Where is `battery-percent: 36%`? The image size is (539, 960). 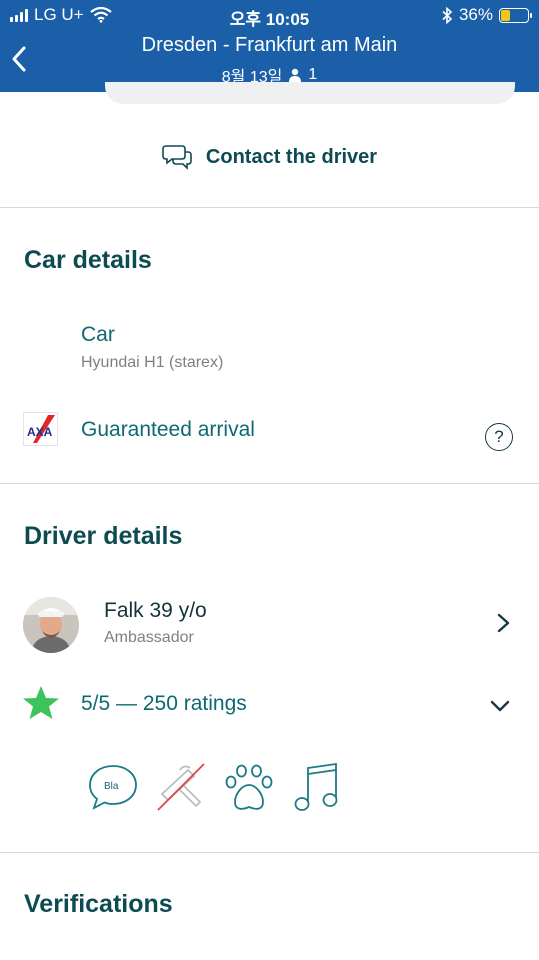 battery-percent: 36% is located at coordinates (475, 14).